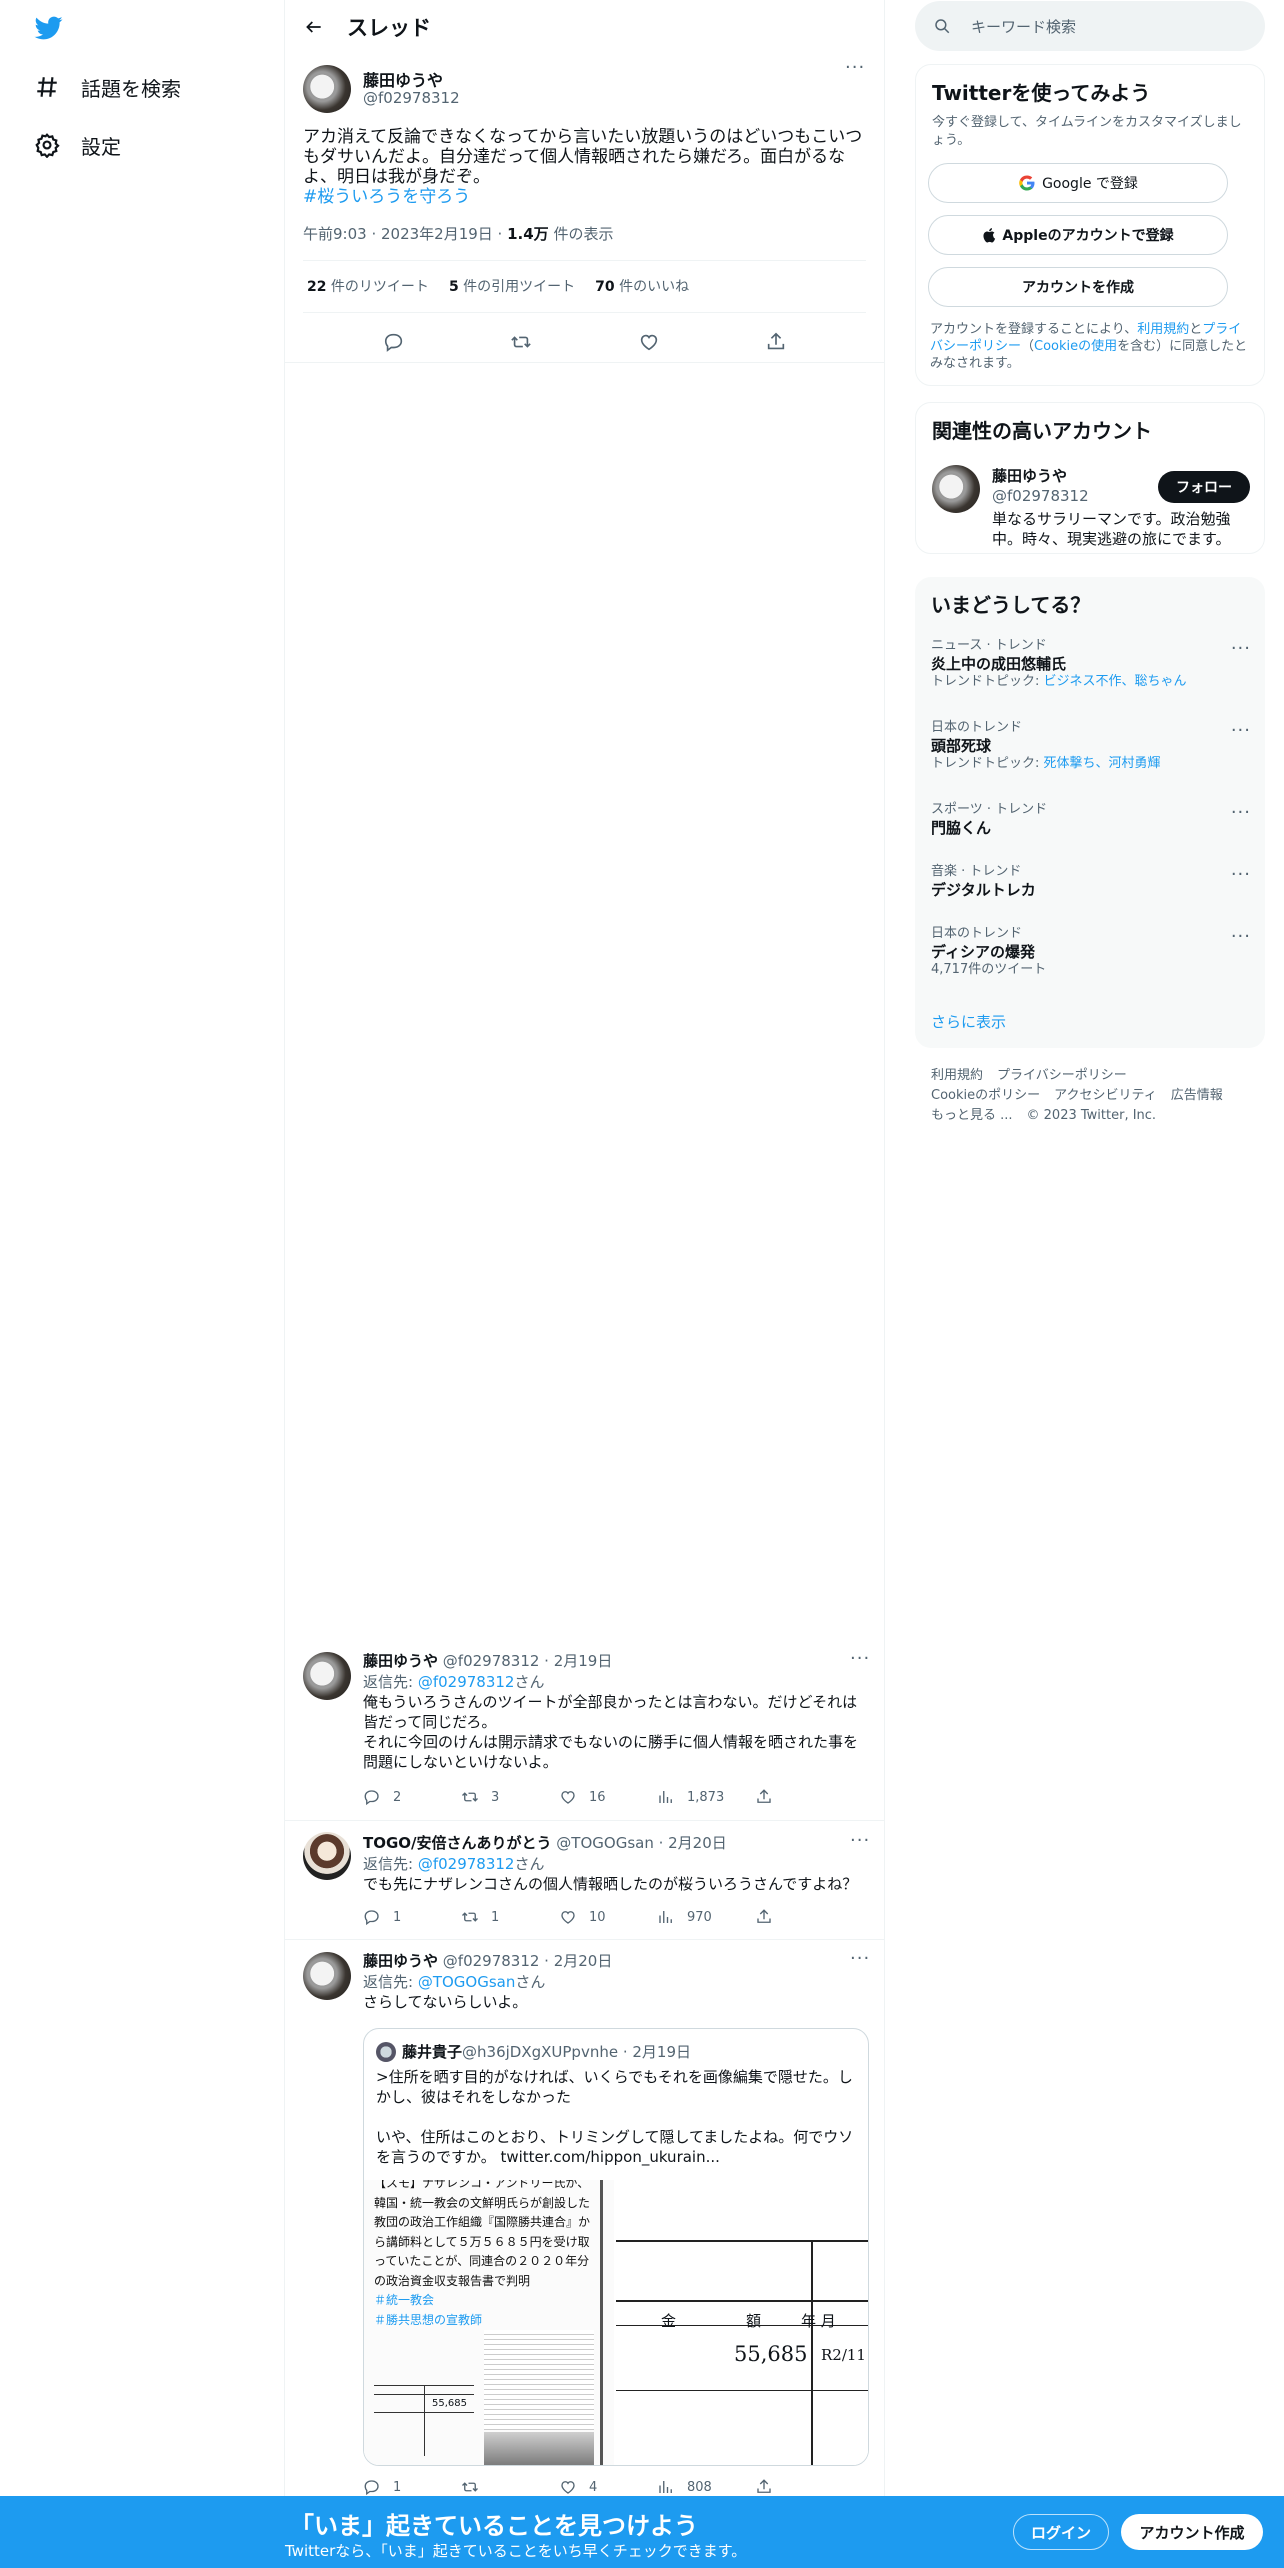  I want to click on trend-item: 日本のトレンド 頭部死球 トレンドトピック: 死体撃ち、河村勇輝 ···, so click(1091, 746).